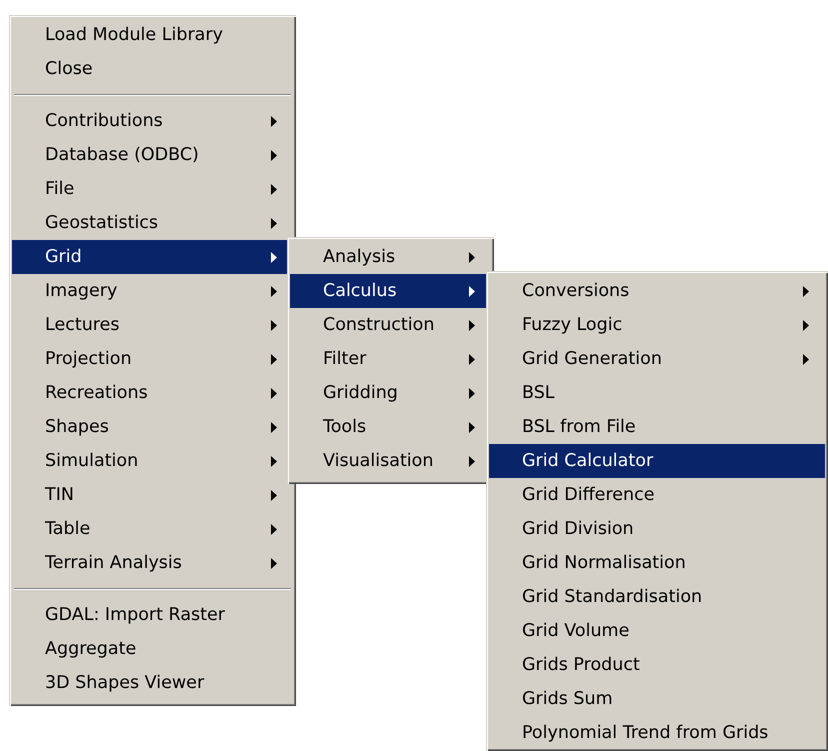  Describe the element at coordinates (152, 563) in the screenshot. I see `menu-item: Terrain Analysis` at that location.